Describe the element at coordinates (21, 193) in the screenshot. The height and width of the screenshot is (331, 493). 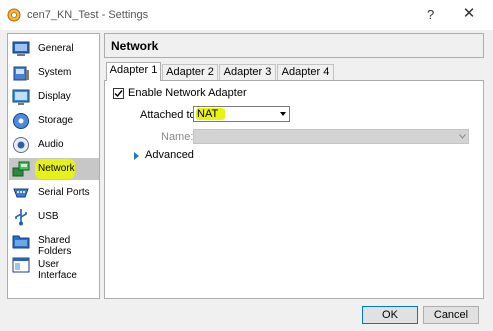
I see `serial-ports-icon` at that location.